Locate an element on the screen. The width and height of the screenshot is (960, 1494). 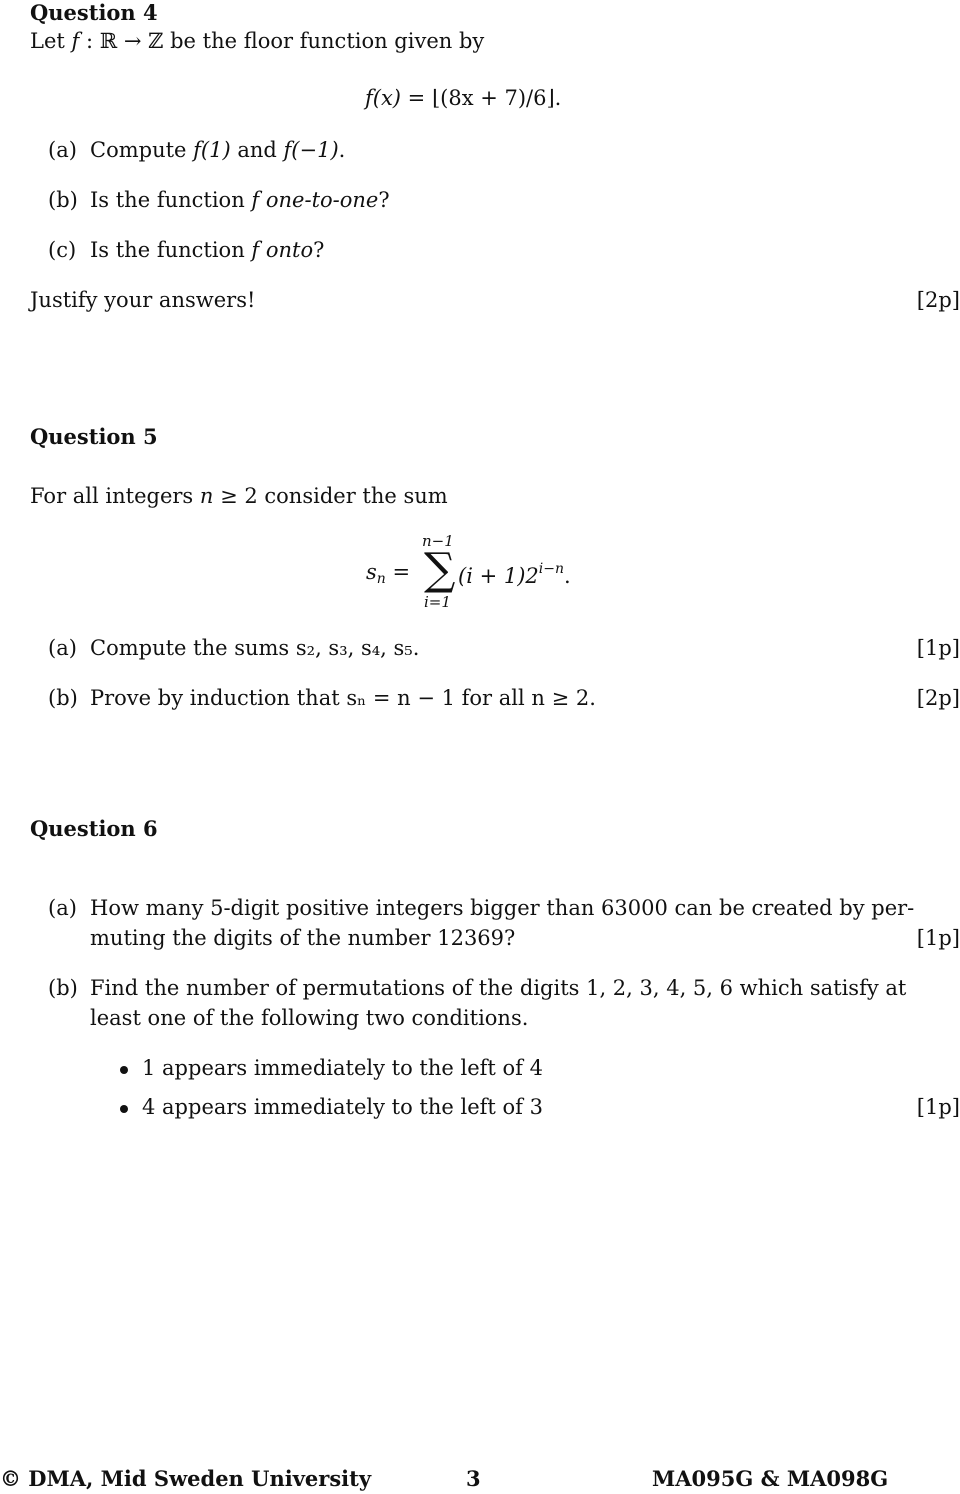
q4-item-c-text: Is the function is located at coordinates (171, 250).